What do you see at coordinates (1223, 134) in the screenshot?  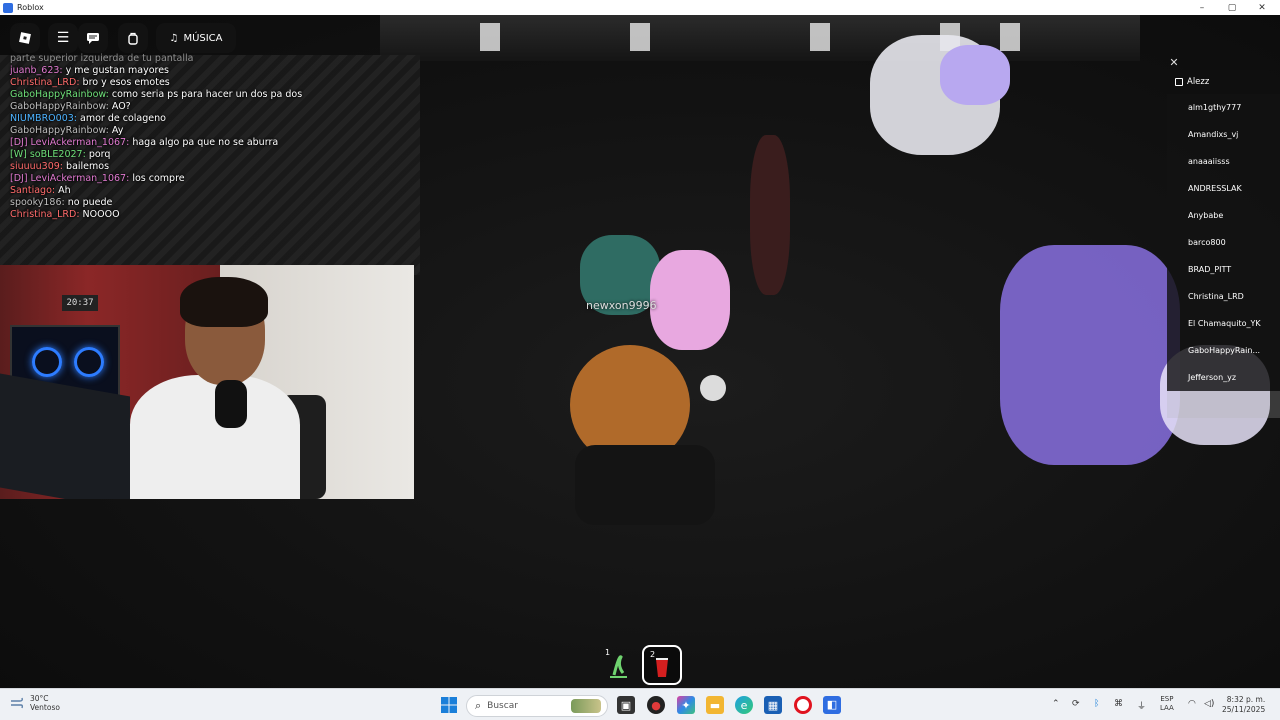 I see `player-row: Amandixs_vj` at bounding box center [1223, 134].